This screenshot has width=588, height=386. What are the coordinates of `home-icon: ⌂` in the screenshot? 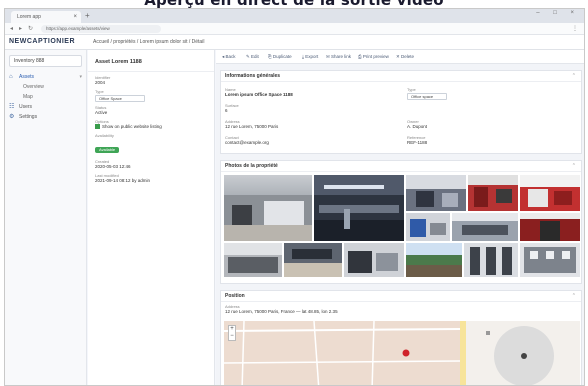 It's located at (11, 77).